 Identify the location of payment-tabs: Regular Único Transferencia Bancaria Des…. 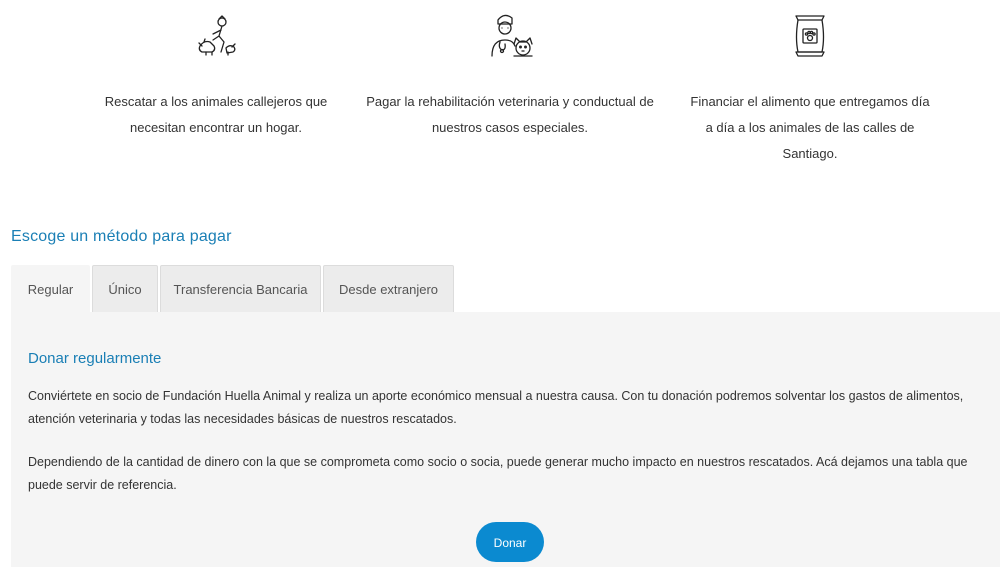
(233, 289).